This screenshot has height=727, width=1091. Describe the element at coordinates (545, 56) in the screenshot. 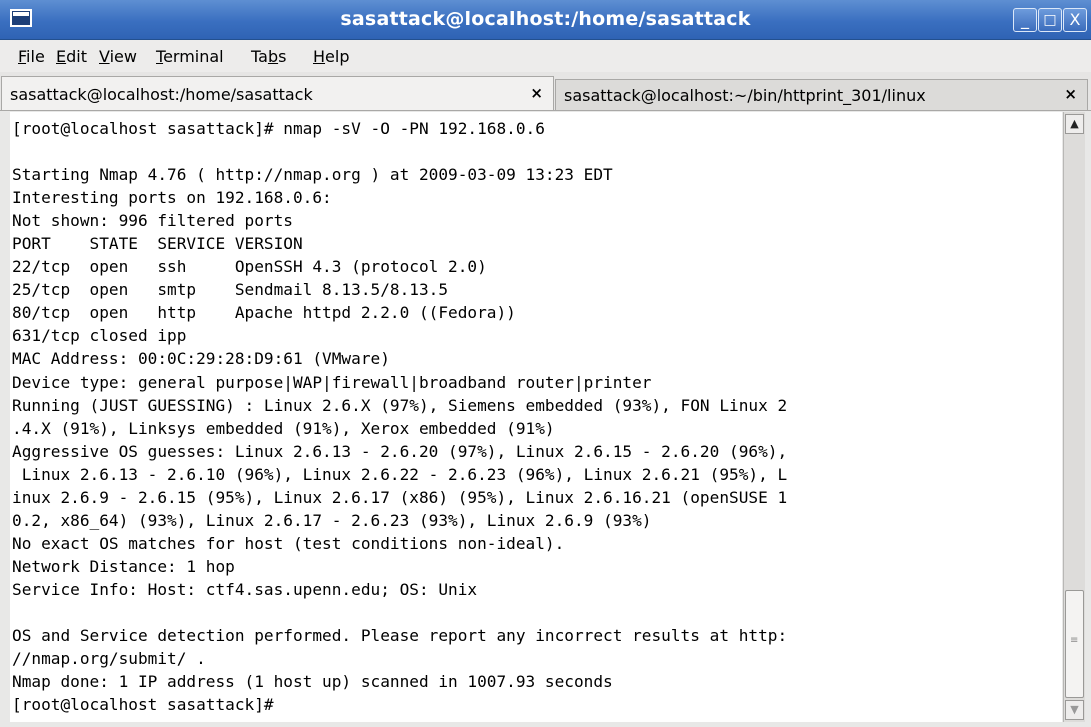

I see `menu-bar: File Edit View Terminal Tabs Help` at that location.